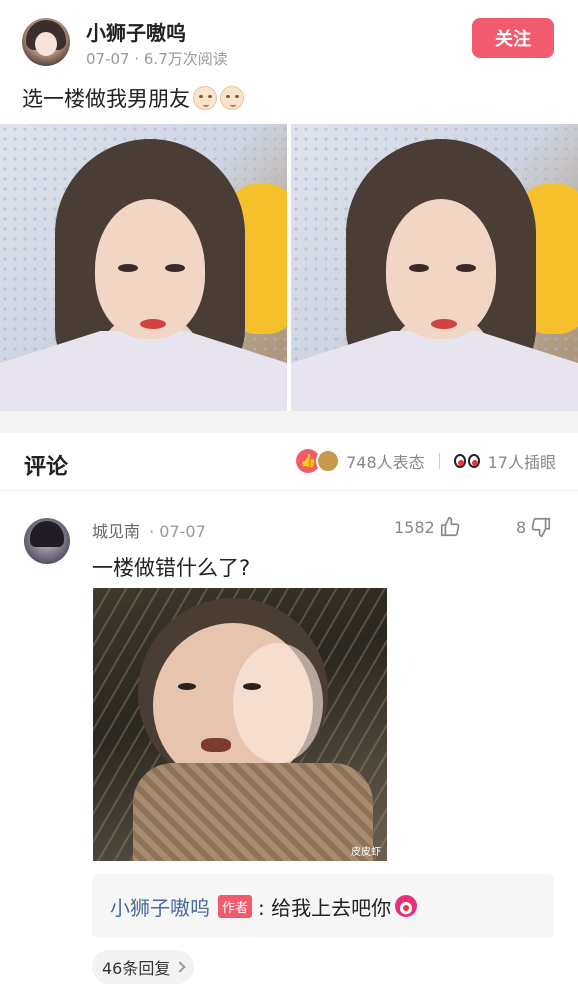 This screenshot has height=1000, width=578. What do you see at coordinates (426, 461) in the screenshot?
I see `reactions-bar: 👍 748人表态 17人插眼` at bounding box center [426, 461].